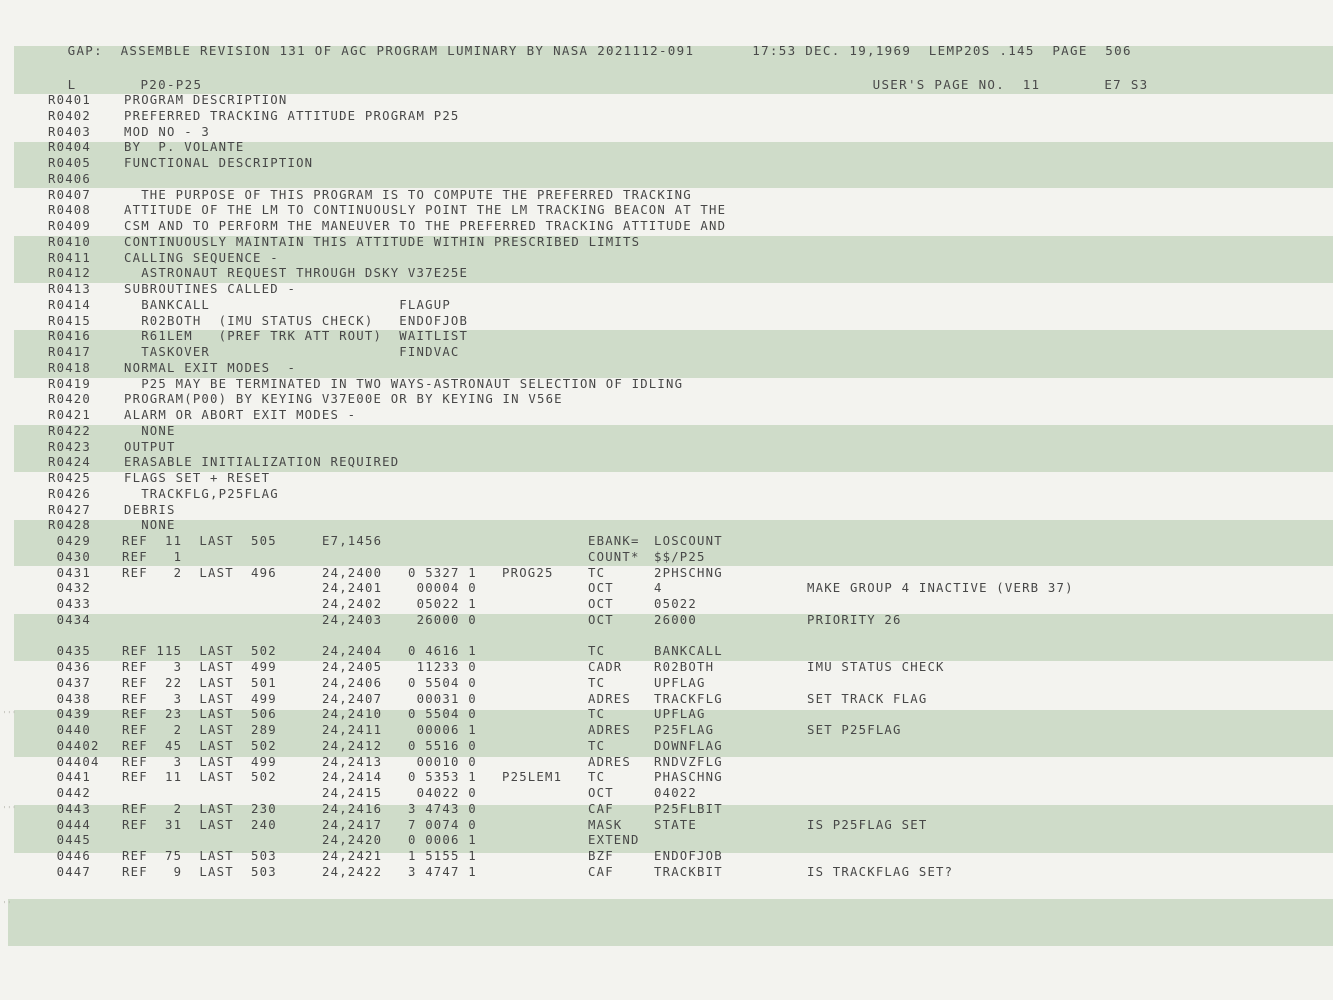 Image resolution: width=1333 pixels, height=1000 pixels. Describe the element at coordinates (70, 399) in the screenshot. I see `line-number: R0420` at that location.